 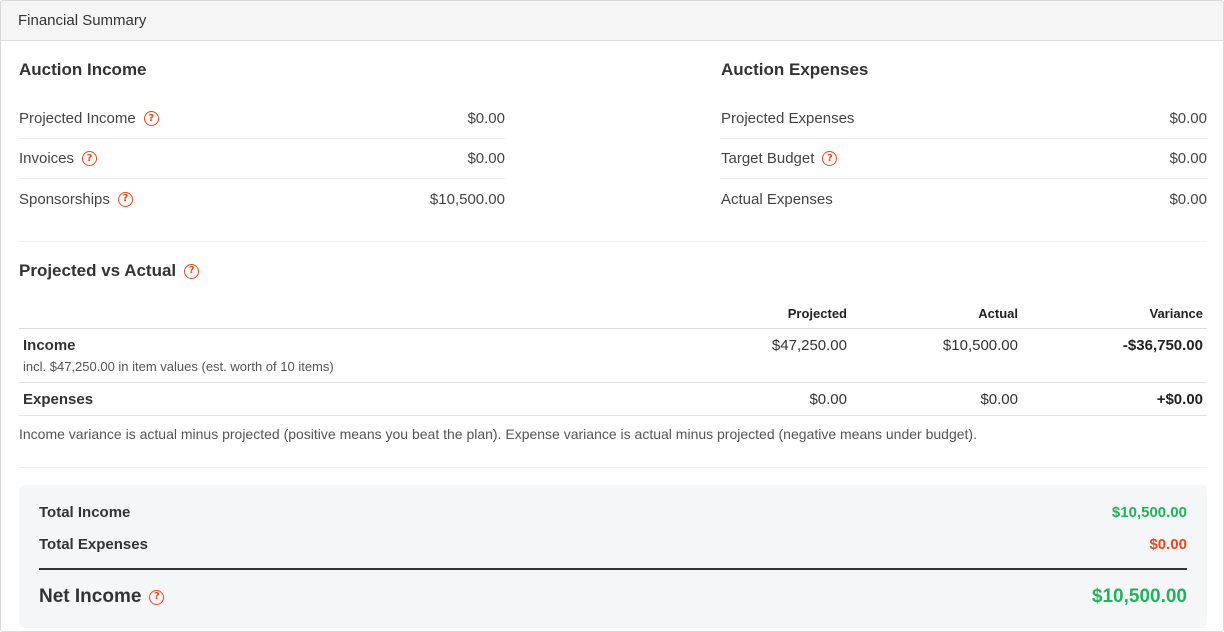 I want to click on projected-income-label: Projected Income, so click(x=77, y=118).